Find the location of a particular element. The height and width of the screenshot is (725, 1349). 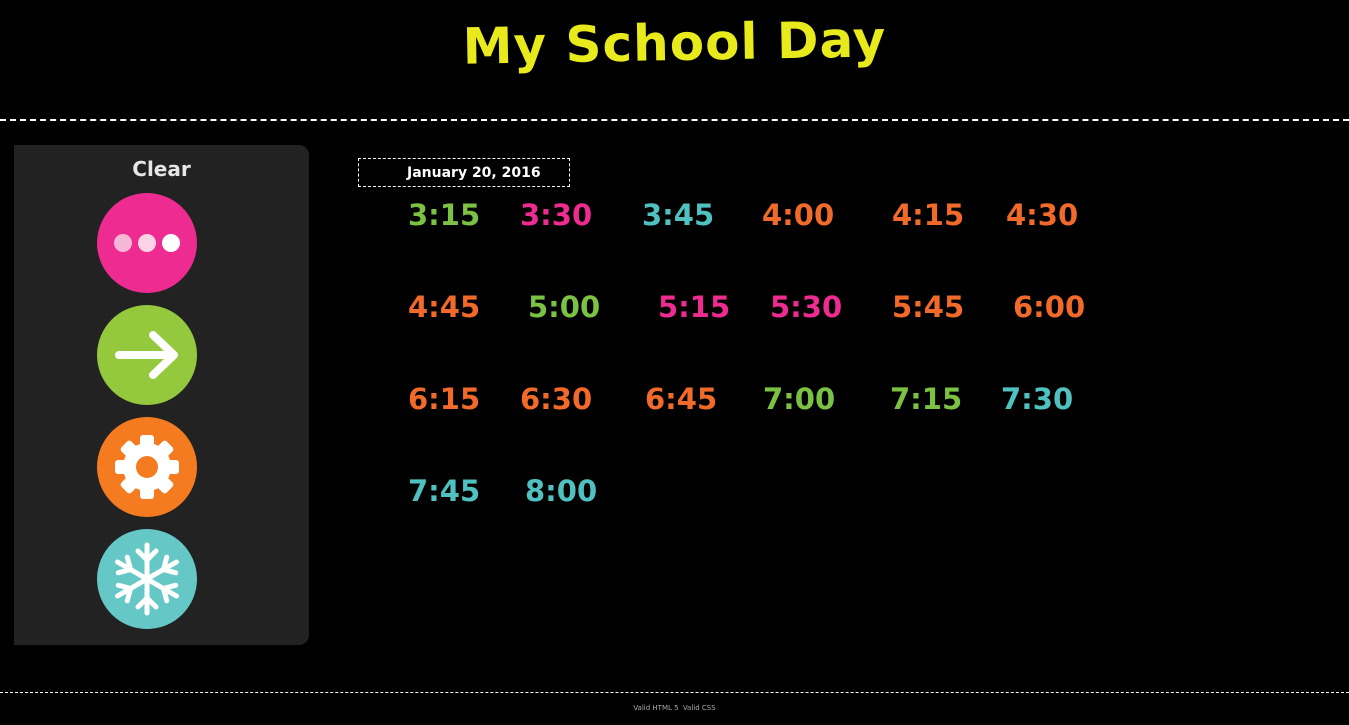

time-slot: 3:15 is located at coordinates (444, 215).